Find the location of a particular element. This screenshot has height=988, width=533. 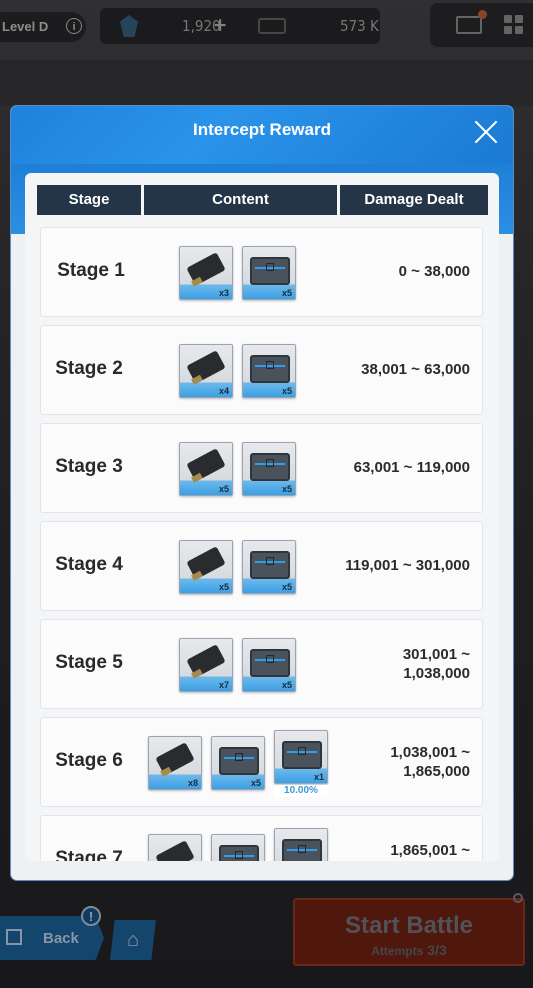

reward-row-stage-3: Stage 3 x5 x5 63,001 ~ 119,000 is located at coordinates (261, 468).